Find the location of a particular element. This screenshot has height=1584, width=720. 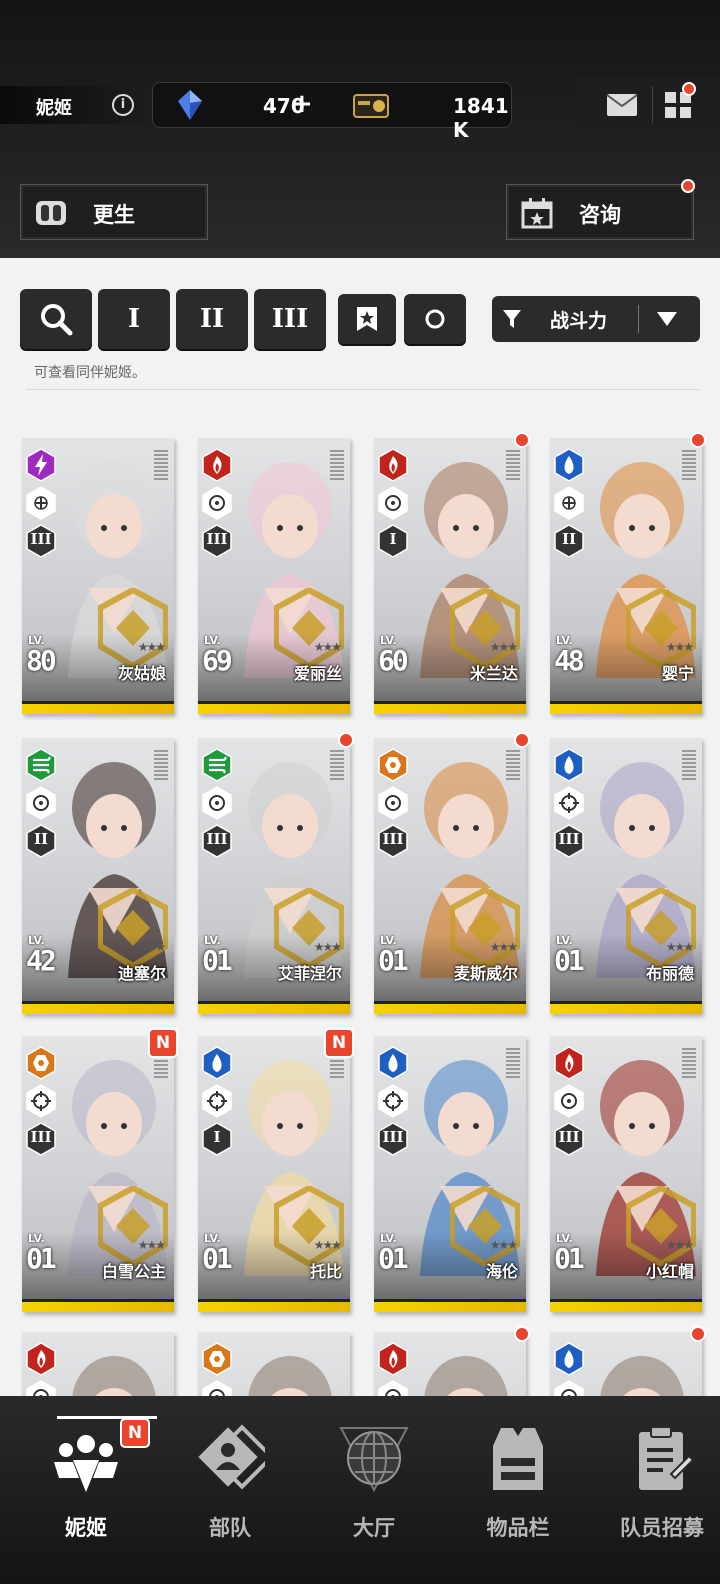

nav-recruit: 队员招募 is located at coordinates (655, 1490).